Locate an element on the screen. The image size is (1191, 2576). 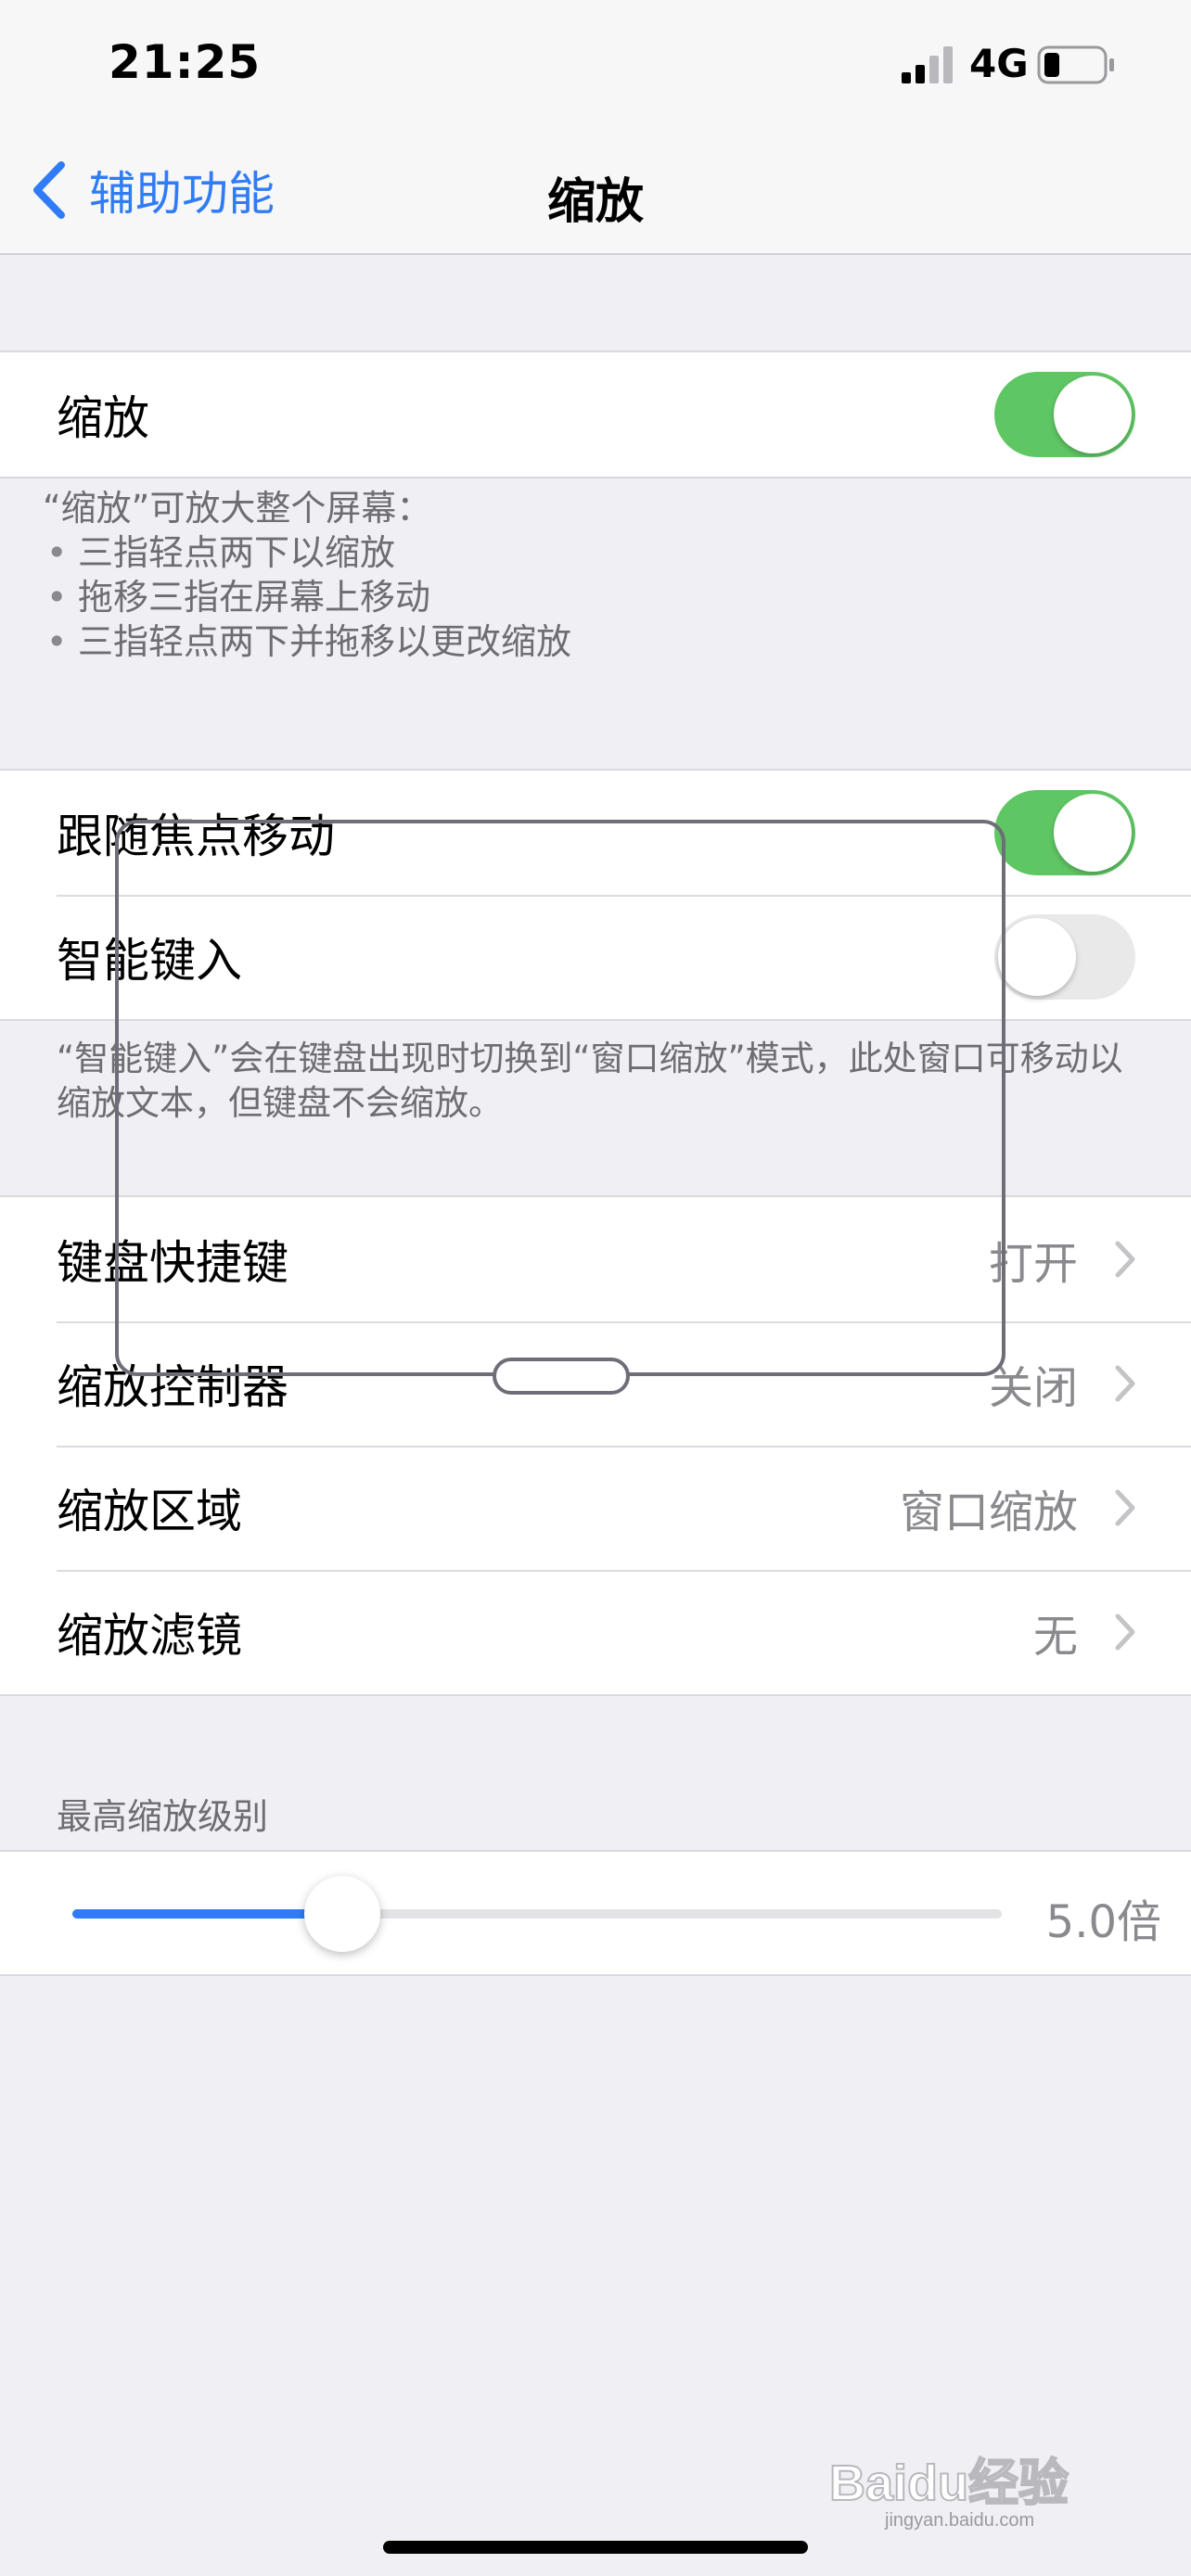
zoom-region-row: 缩放区域 窗口缩放 is located at coordinates (595, 1508).